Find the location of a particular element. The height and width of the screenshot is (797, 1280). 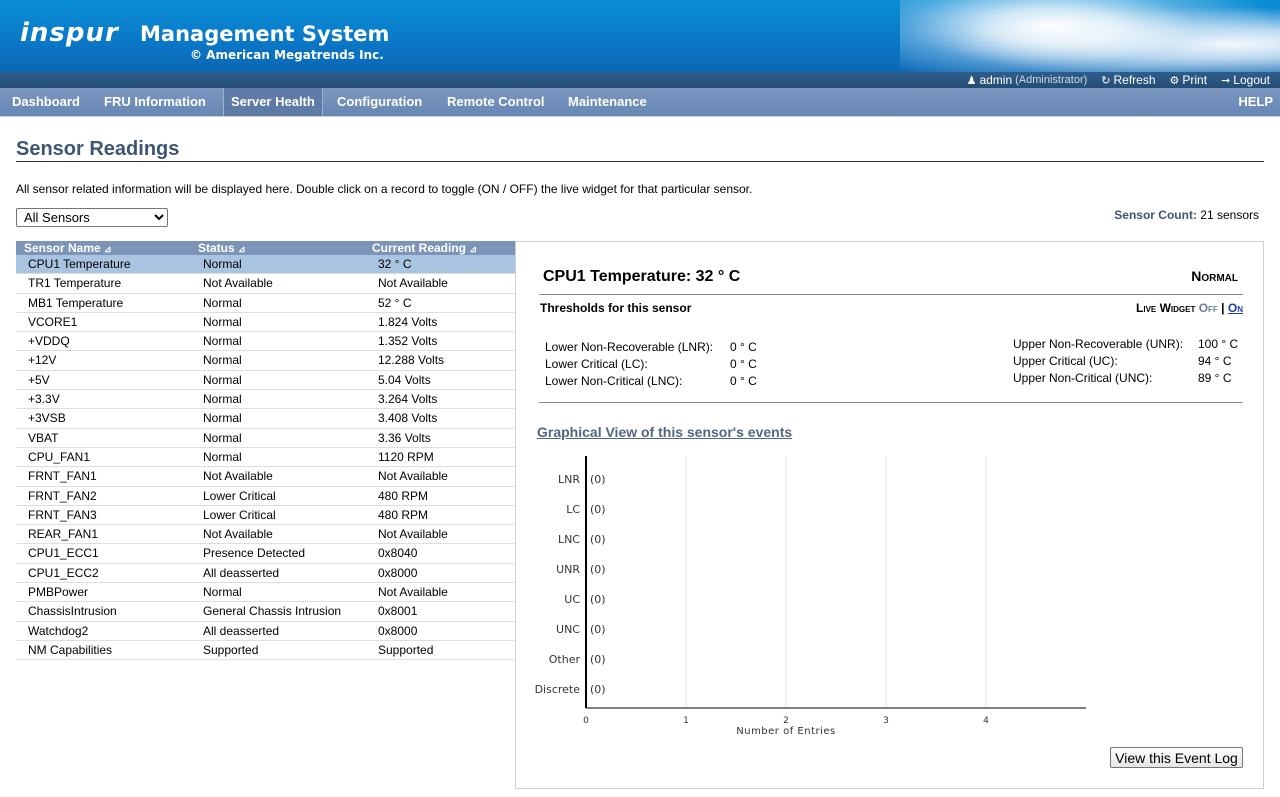

sort-arrow-icon: ⊿ is located at coordinates (108, 249).